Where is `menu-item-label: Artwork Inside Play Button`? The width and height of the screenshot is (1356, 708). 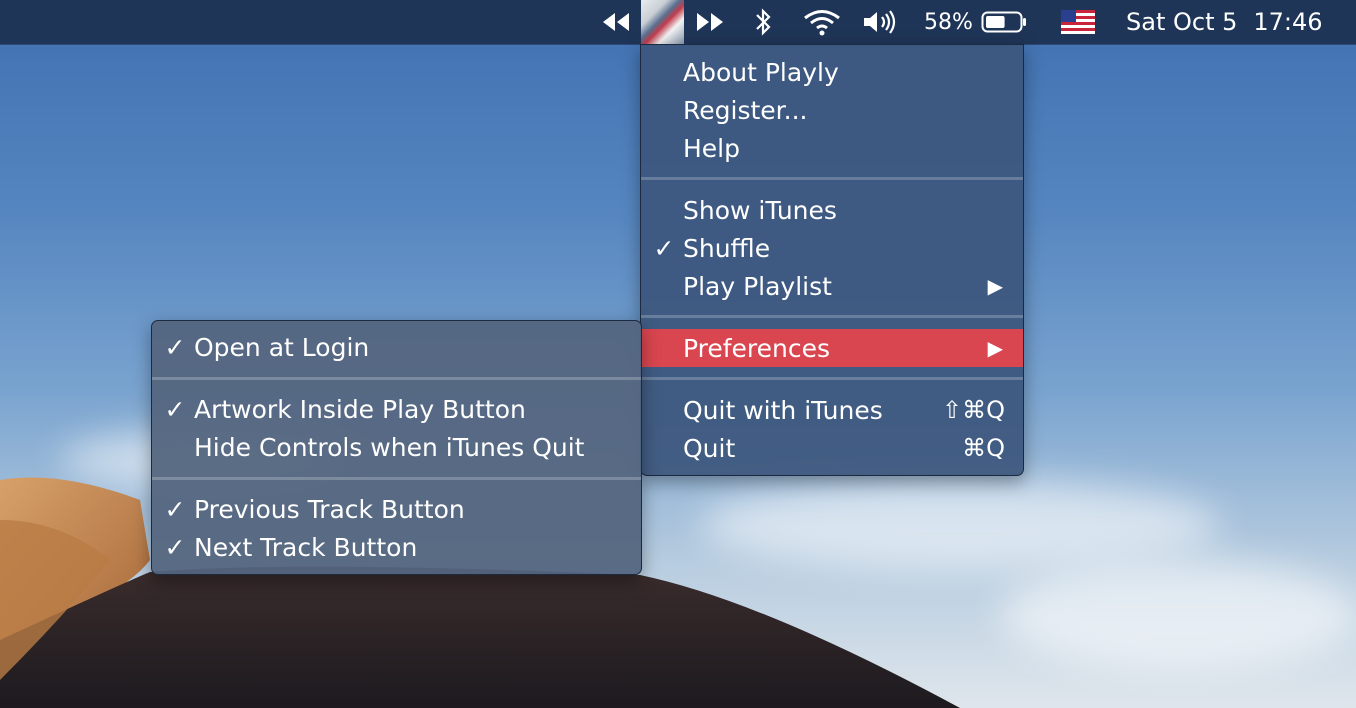
menu-item-label: Artwork Inside Play Button is located at coordinates (360, 409).